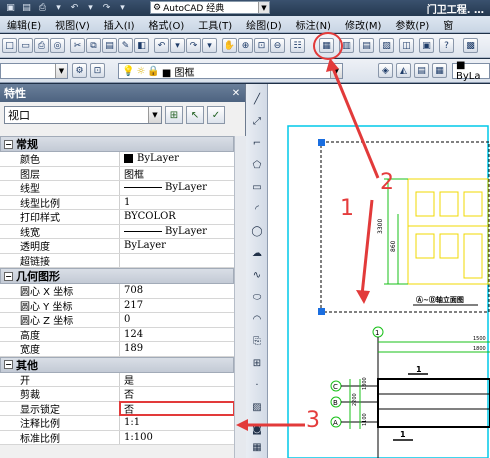 The image size is (490, 458). Describe the element at coordinates (117, 291) in the screenshot. I see `property-row: 圆心 X 坐标 708` at that location.